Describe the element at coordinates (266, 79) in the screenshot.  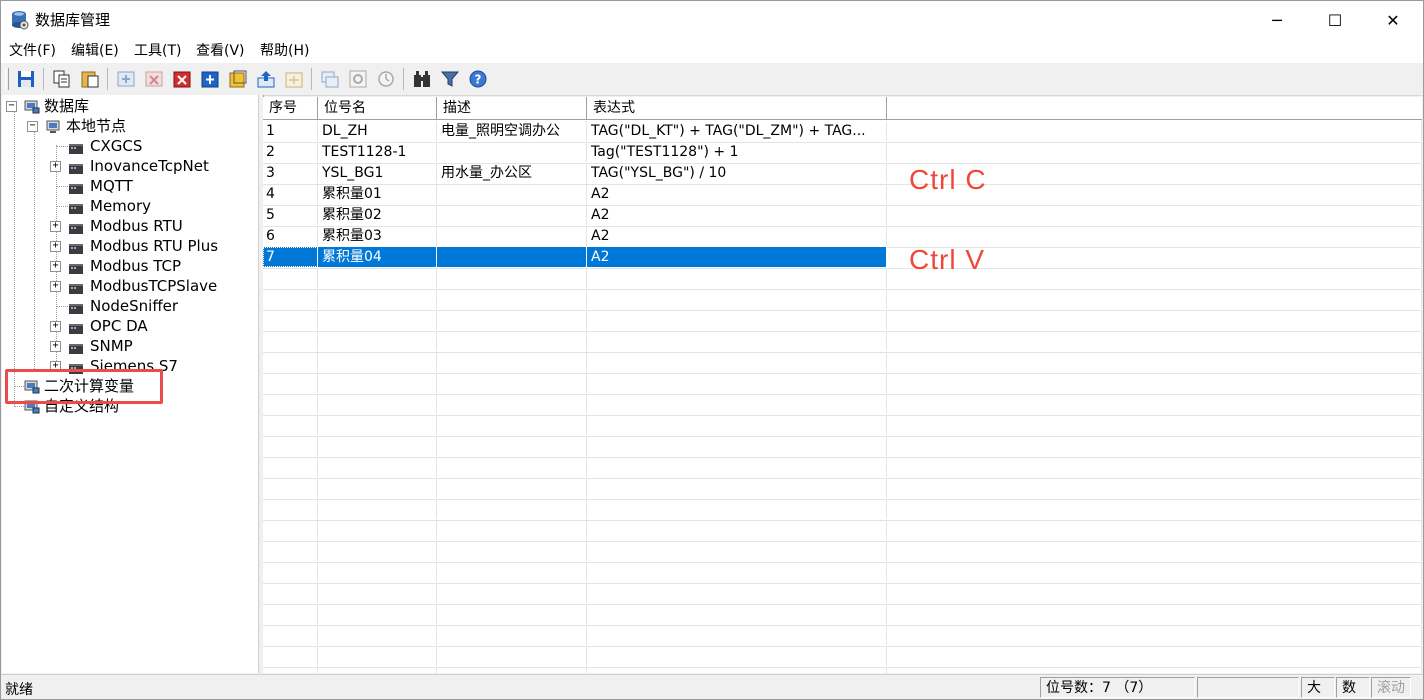
I see `import-icon` at that location.